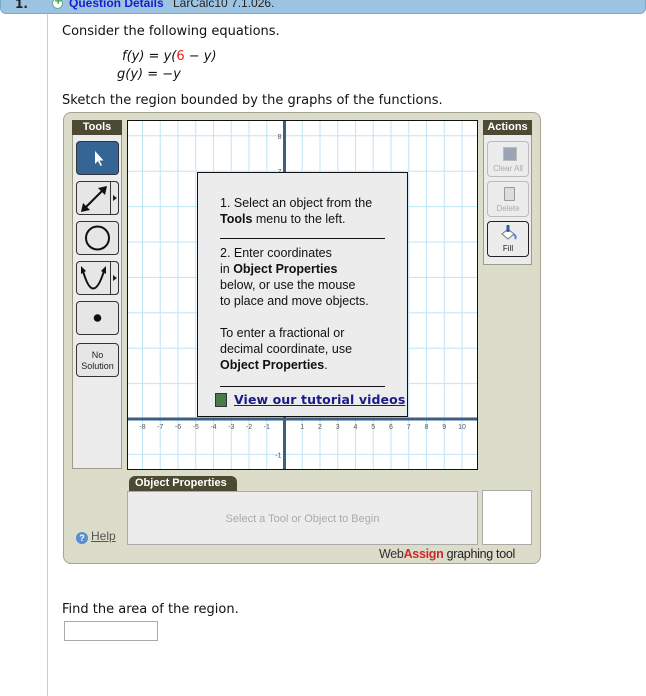 This screenshot has height=696, width=646. What do you see at coordinates (280, 137) in the screenshot?
I see `y-tick-label: 8` at bounding box center [280, 137].